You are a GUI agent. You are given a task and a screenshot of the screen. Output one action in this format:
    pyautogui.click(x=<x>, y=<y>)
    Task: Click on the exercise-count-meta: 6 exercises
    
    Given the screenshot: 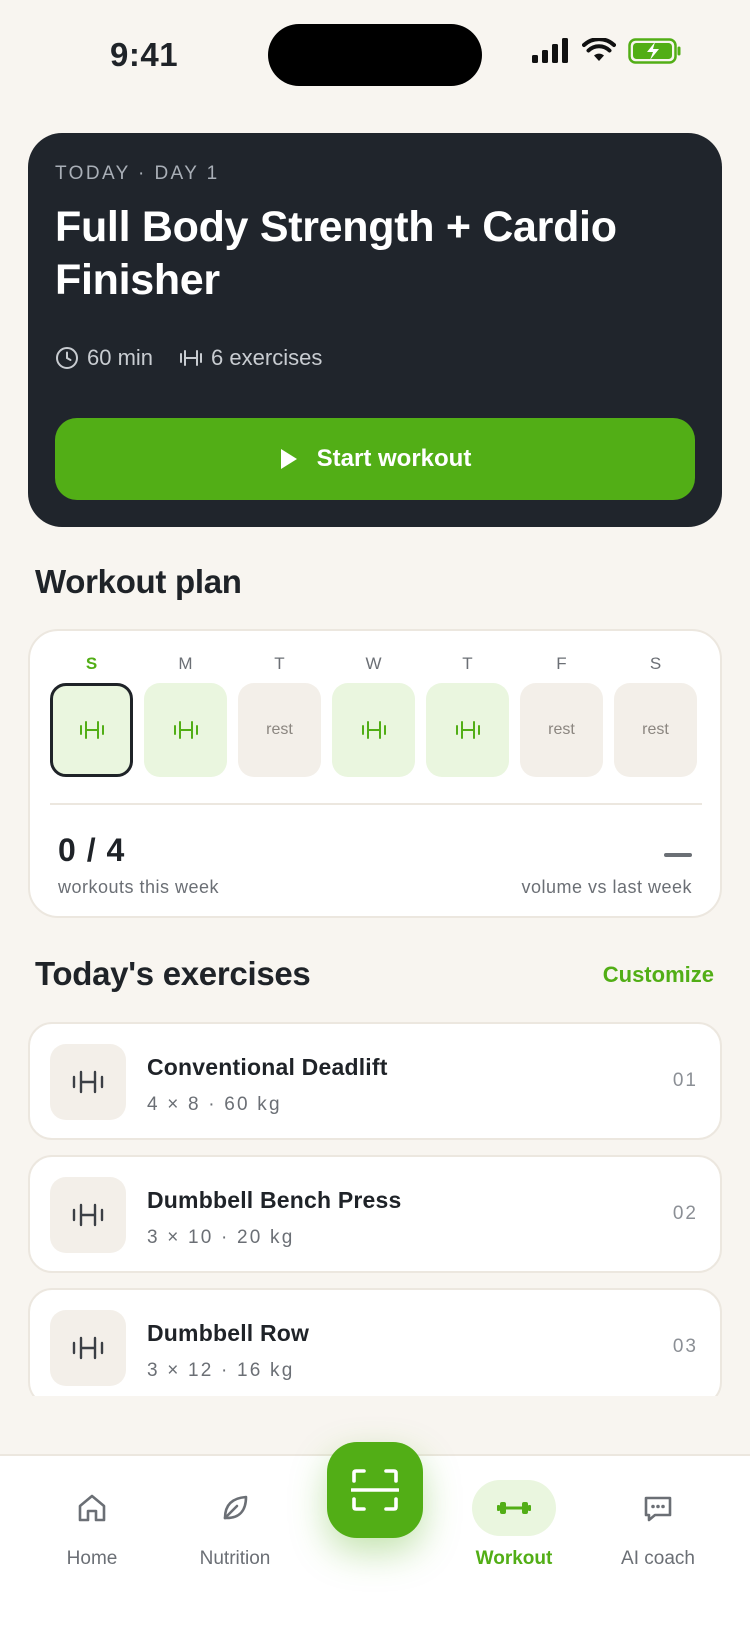 What is the action you would take?
    pyautogui.click(x=250, y=358)
    